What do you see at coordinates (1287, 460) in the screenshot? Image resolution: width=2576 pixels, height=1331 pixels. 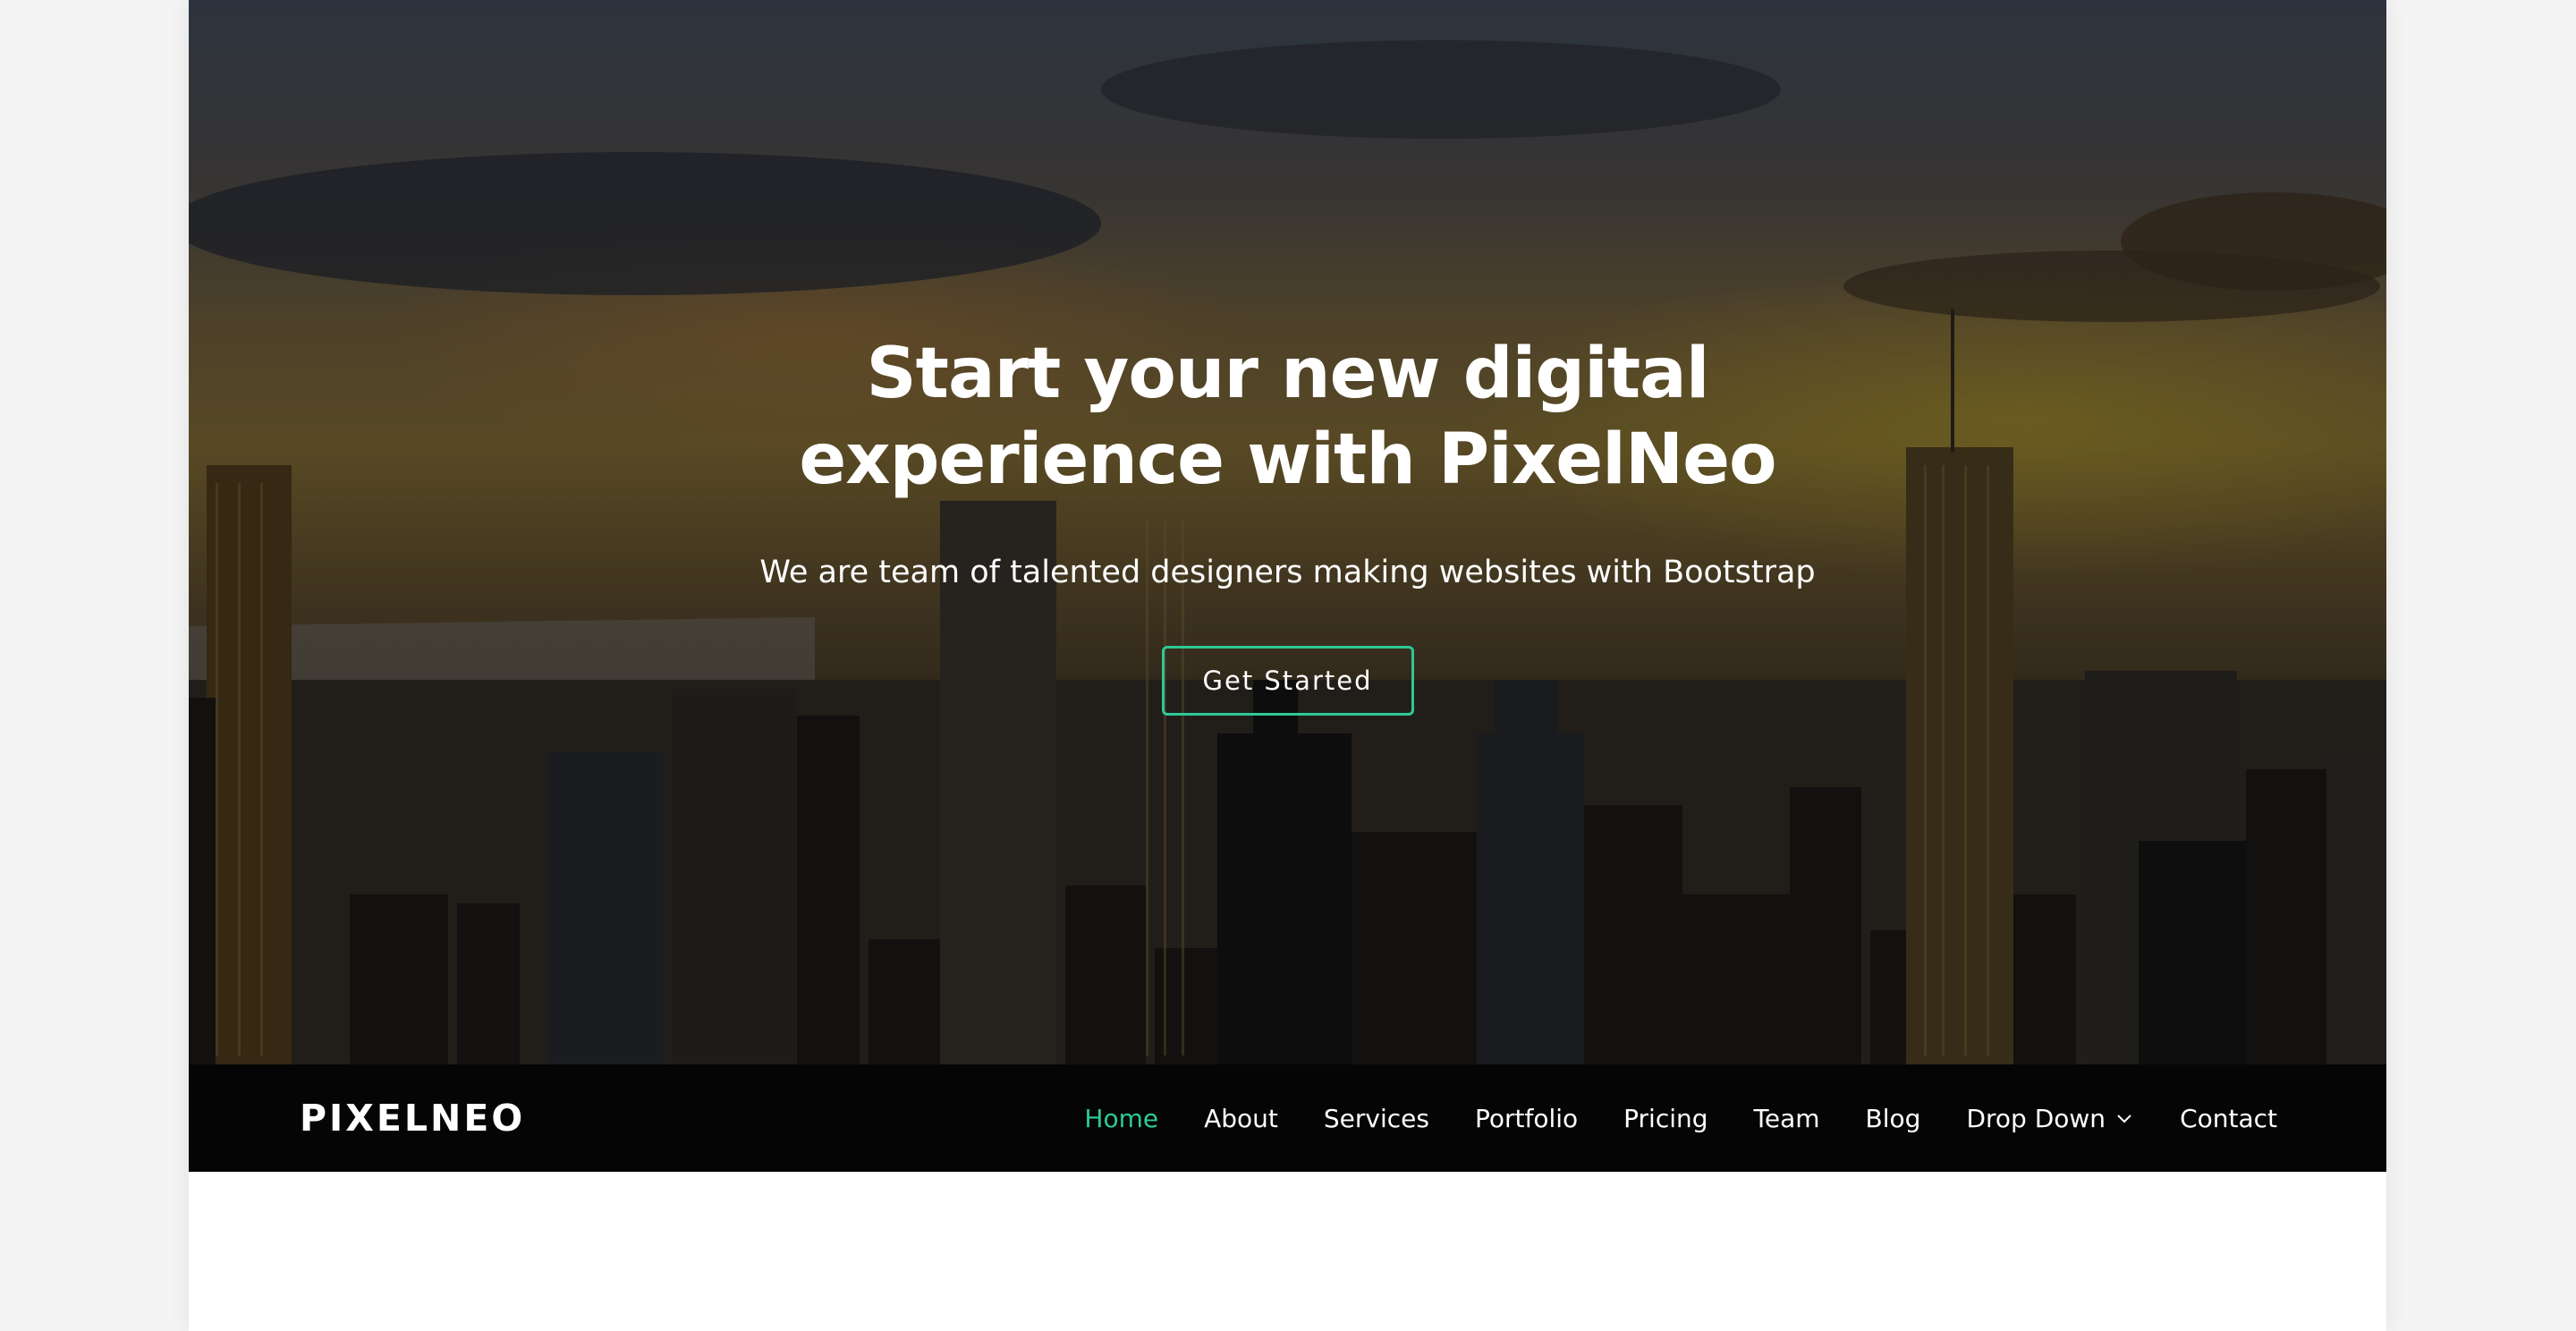 I see `hero-title-line2: experience with PixelNeo` at bounding box center [1287, 460].